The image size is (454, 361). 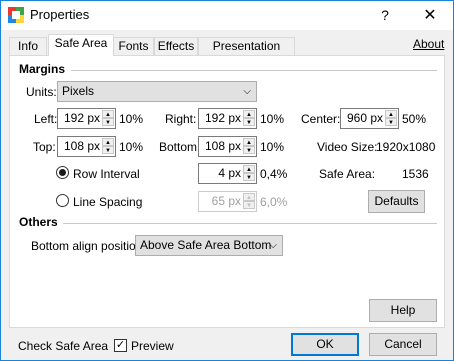 I want to click on bottom-align-label: Bottom align position:, so click(x=88, y=246).